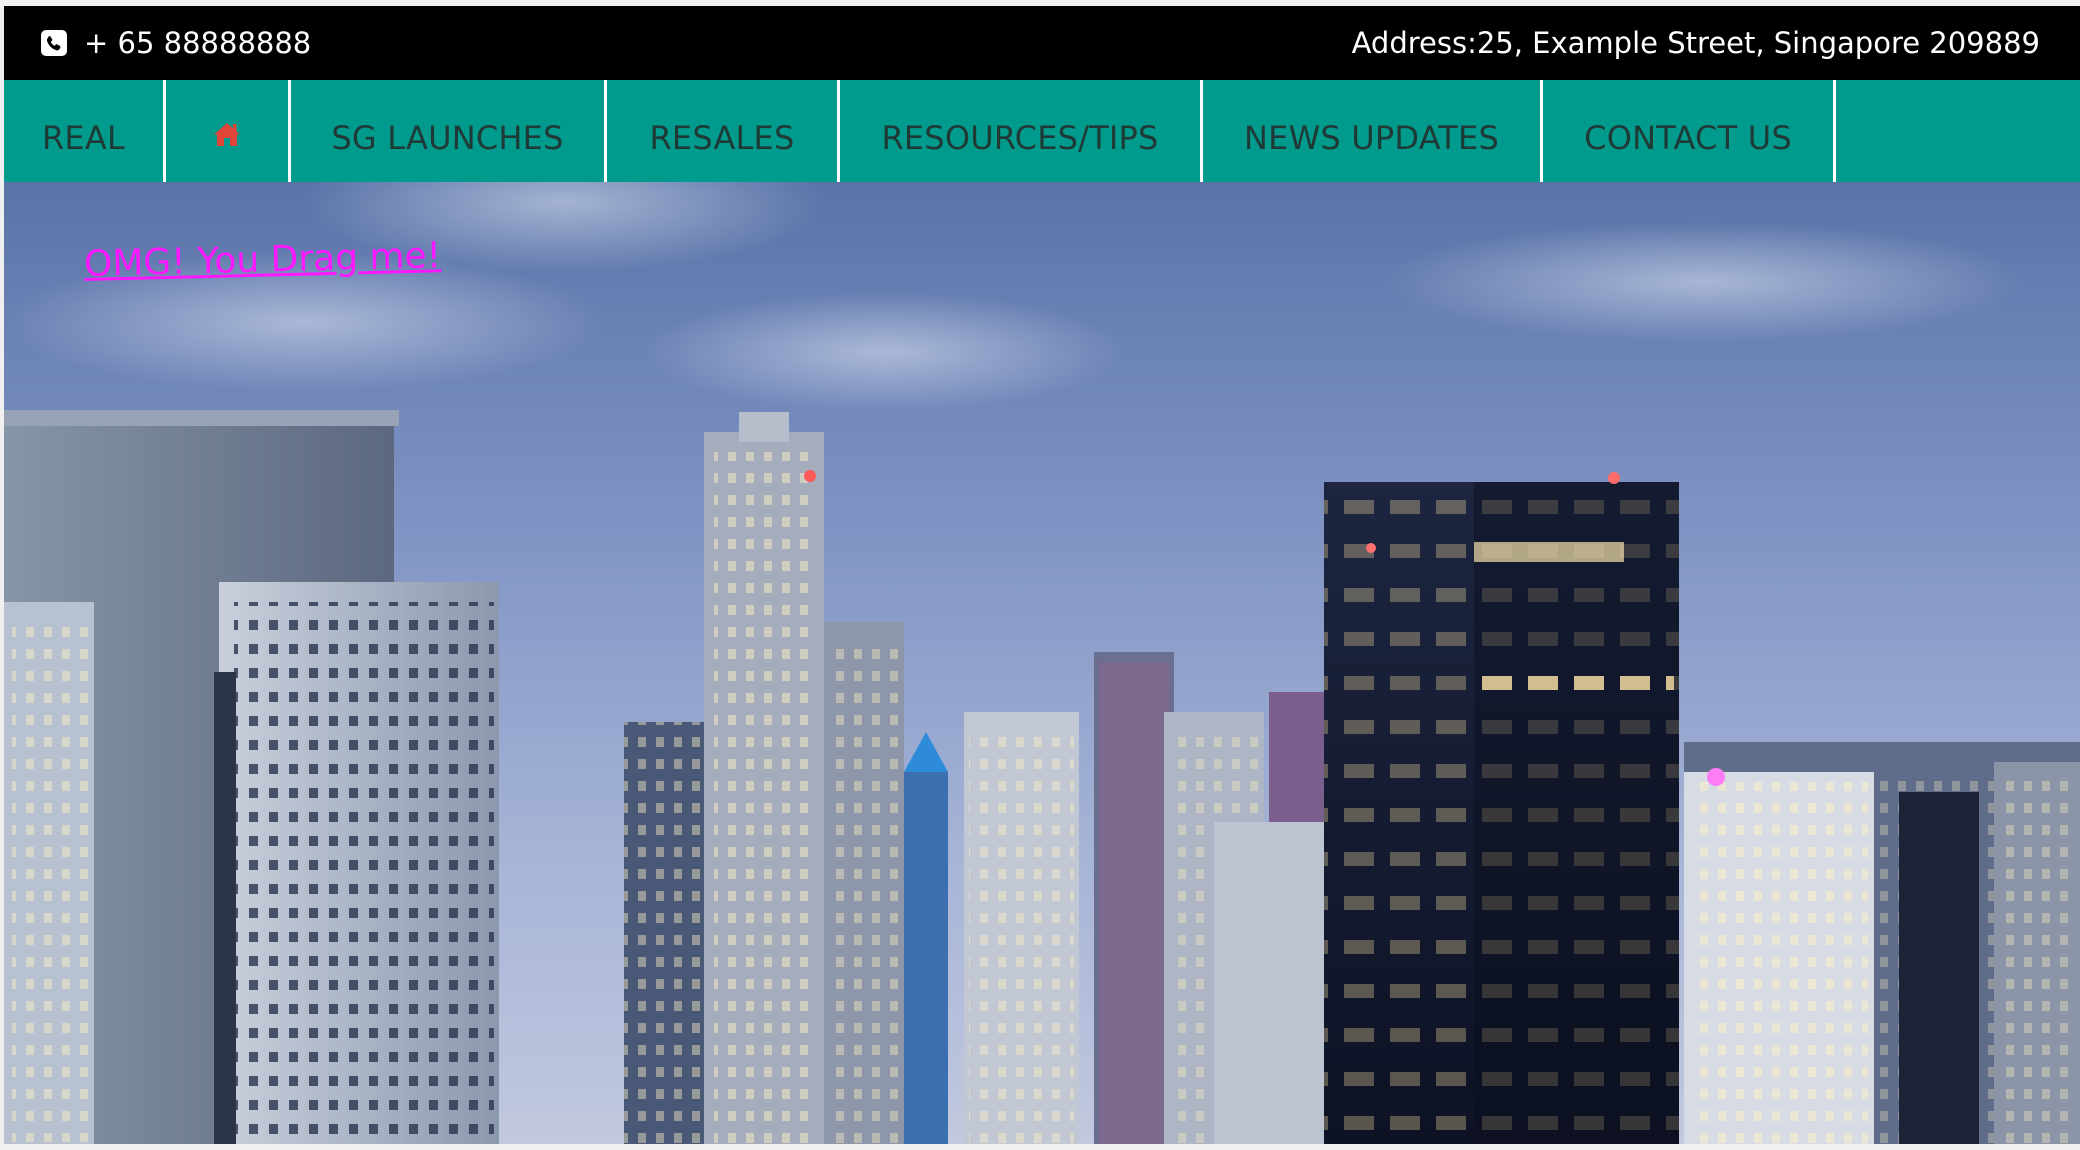 The width and height of the screenshot is (2080, 1150). I want to click on nav-item-real: REAL, so click(85, 131).